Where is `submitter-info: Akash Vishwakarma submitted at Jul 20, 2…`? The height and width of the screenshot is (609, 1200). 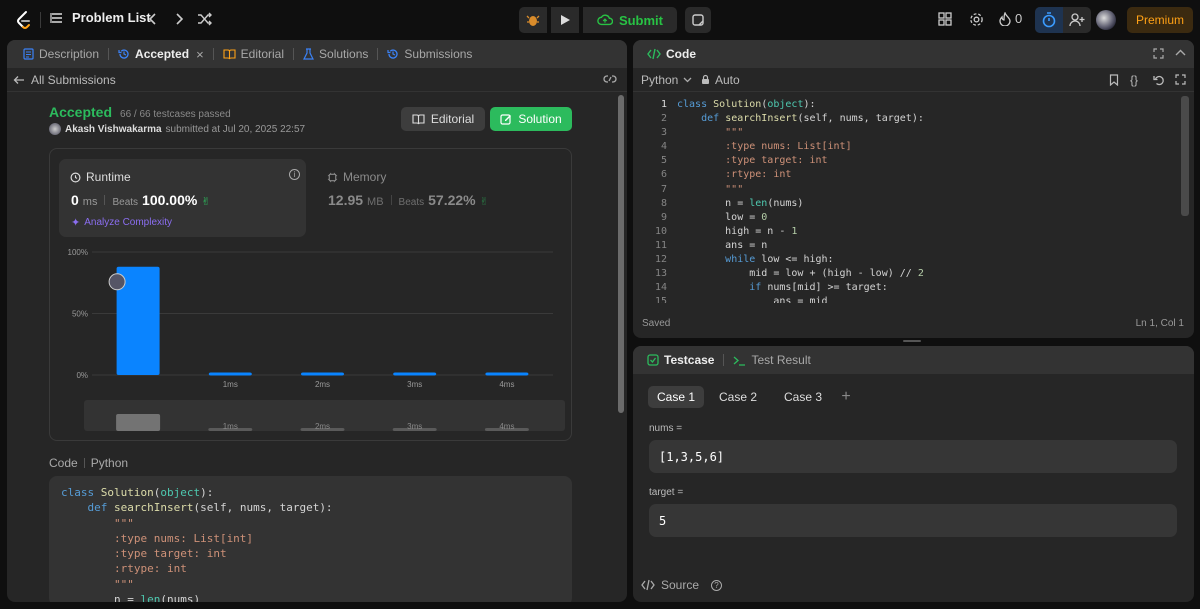 submitter-info: Akash Vishwakarma submitted at Jul 20, 2… is located at coordinates (177, 129).